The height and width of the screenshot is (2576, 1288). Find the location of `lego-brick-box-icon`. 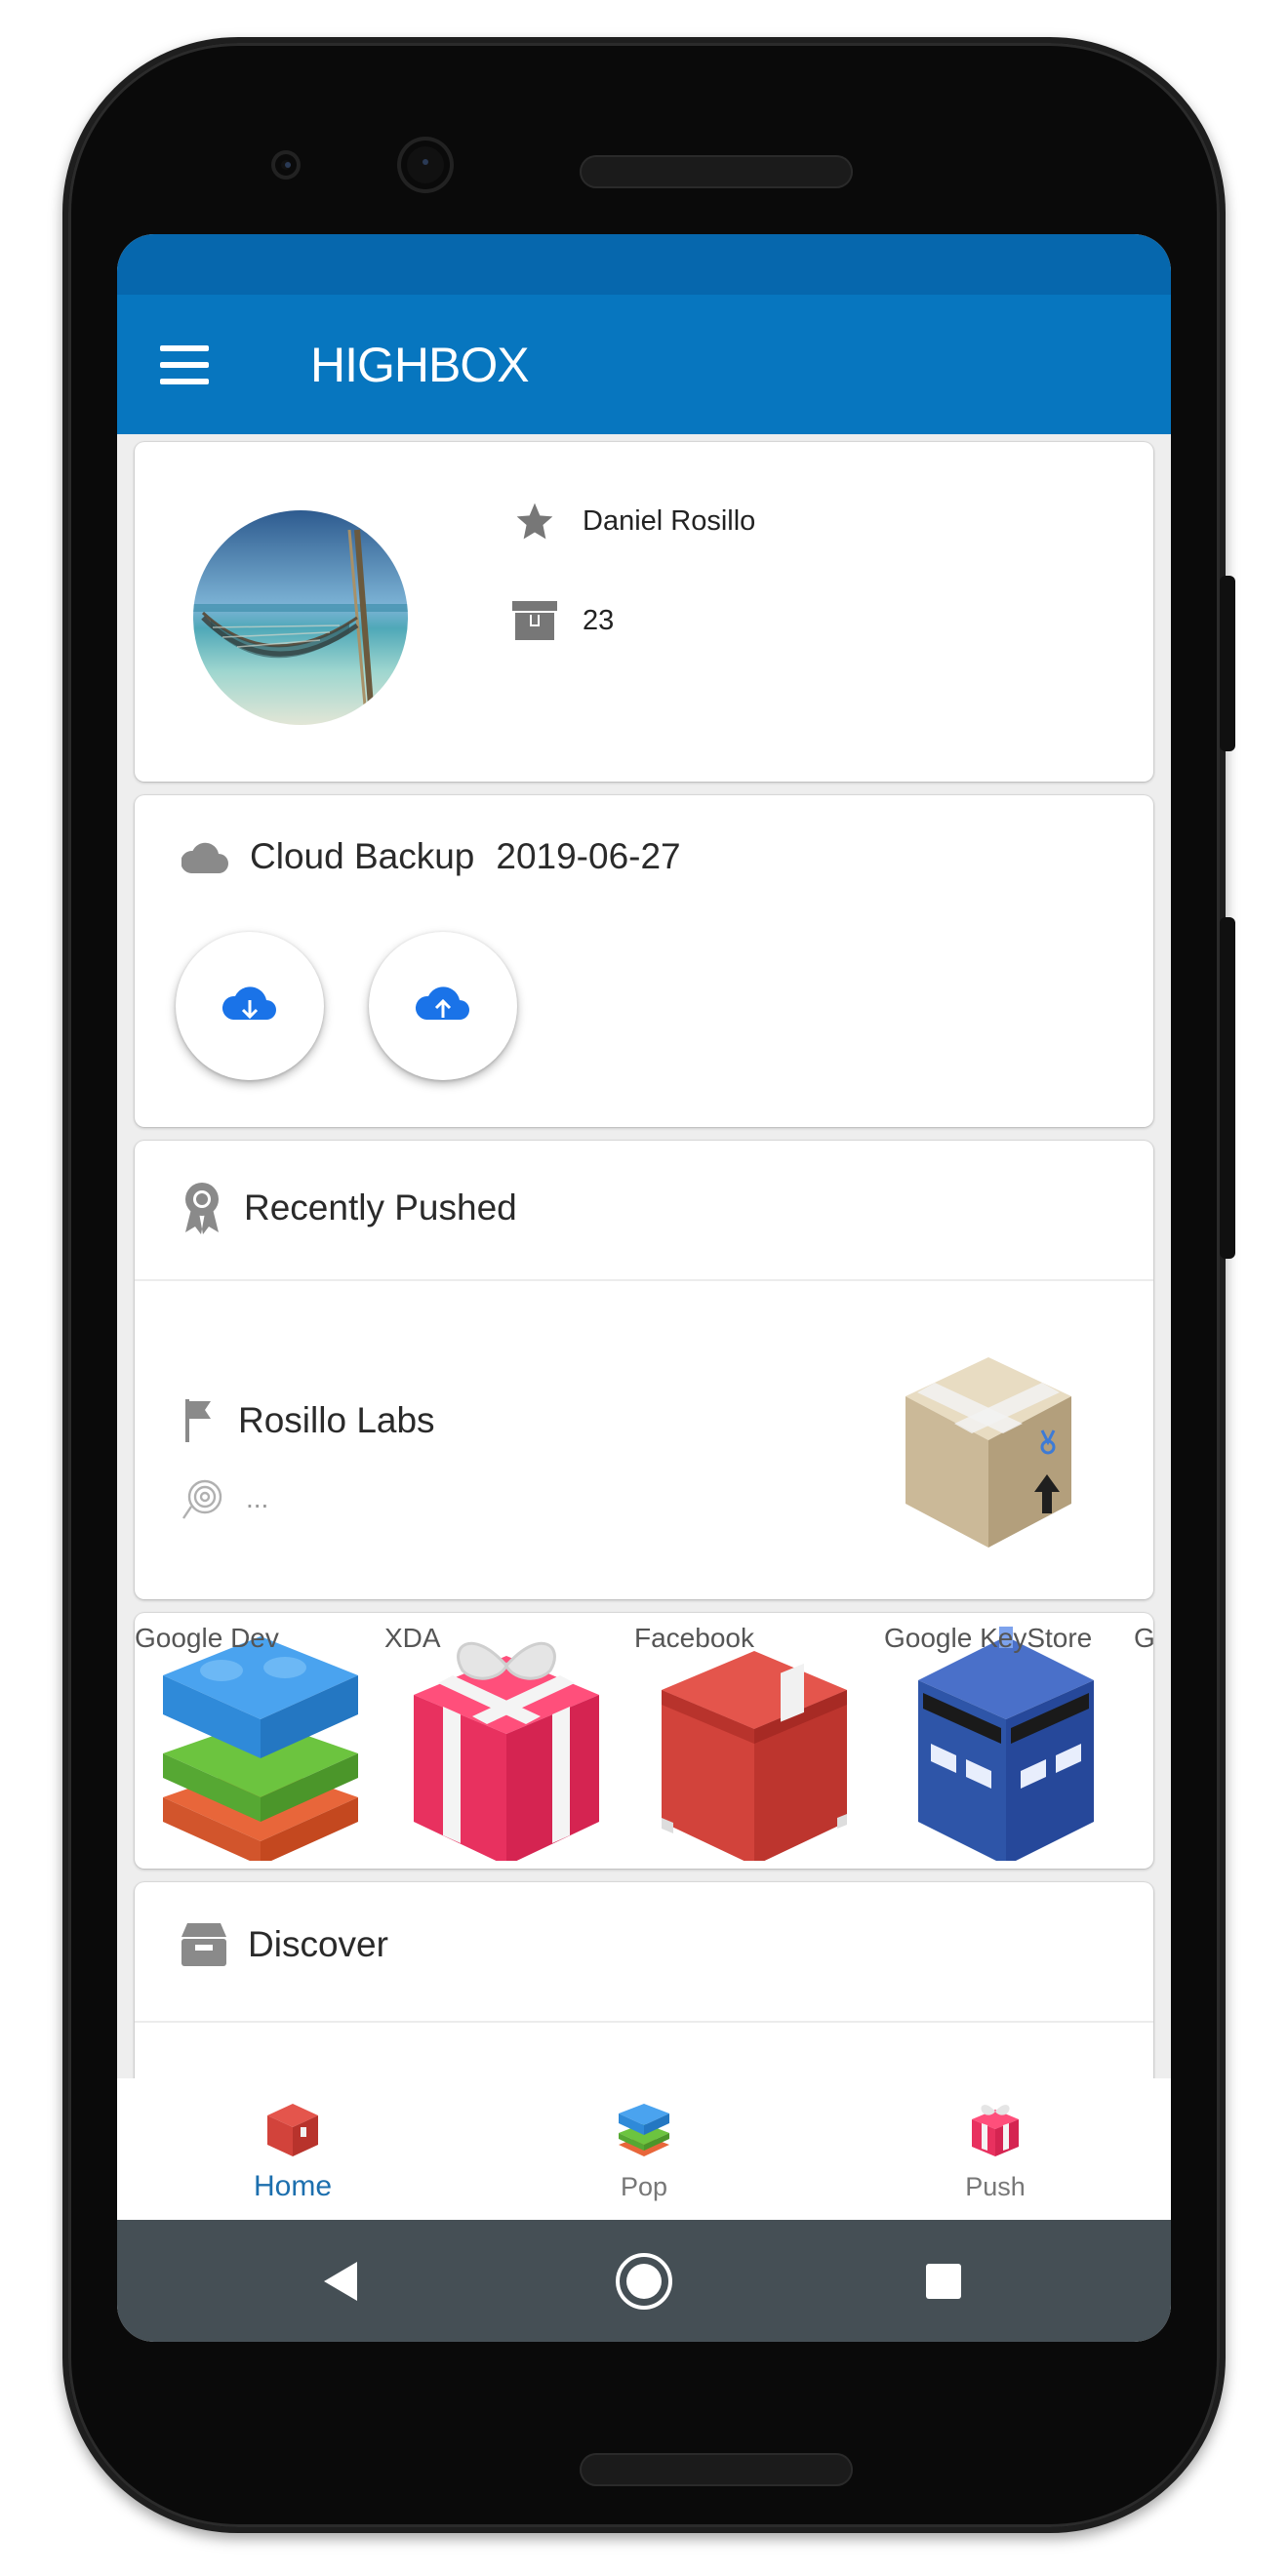

lego-brick-box-icon is located at coordinates (260, 1748).